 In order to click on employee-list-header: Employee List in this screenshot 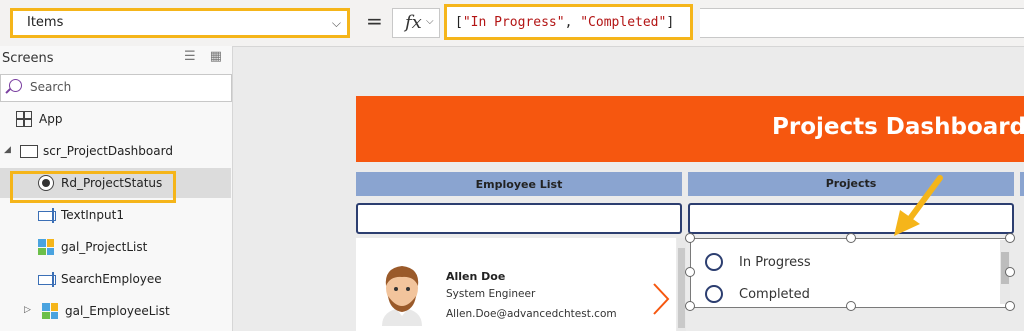, I will do `click(519, 184)`.